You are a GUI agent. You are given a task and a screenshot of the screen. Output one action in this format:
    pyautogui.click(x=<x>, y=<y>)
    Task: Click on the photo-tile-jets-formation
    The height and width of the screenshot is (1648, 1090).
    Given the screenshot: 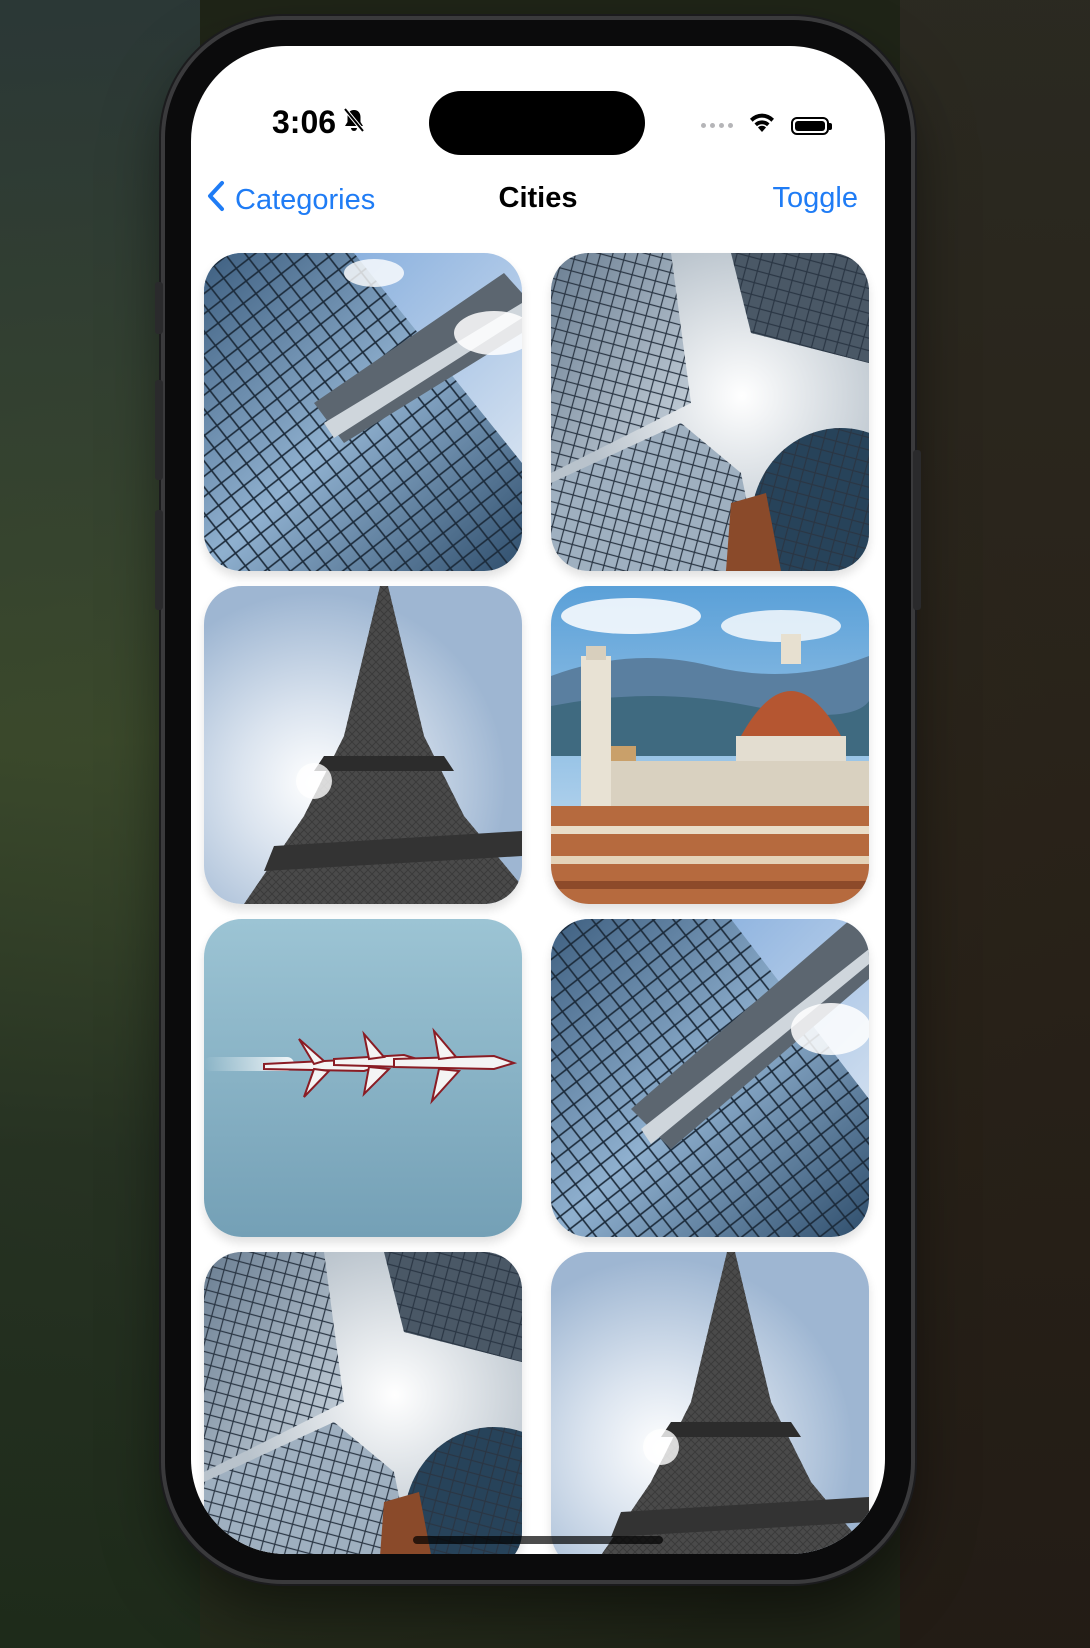 What is the action you would take?
    pyautogui.click(x=363, y=1078)
    